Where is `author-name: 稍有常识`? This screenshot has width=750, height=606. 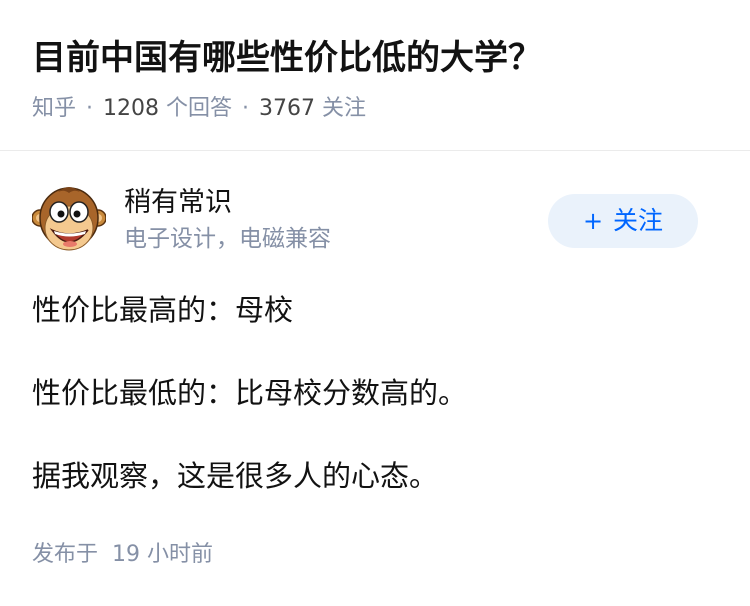 author-name: 稍有常识 is located at coordinates (227, 203).